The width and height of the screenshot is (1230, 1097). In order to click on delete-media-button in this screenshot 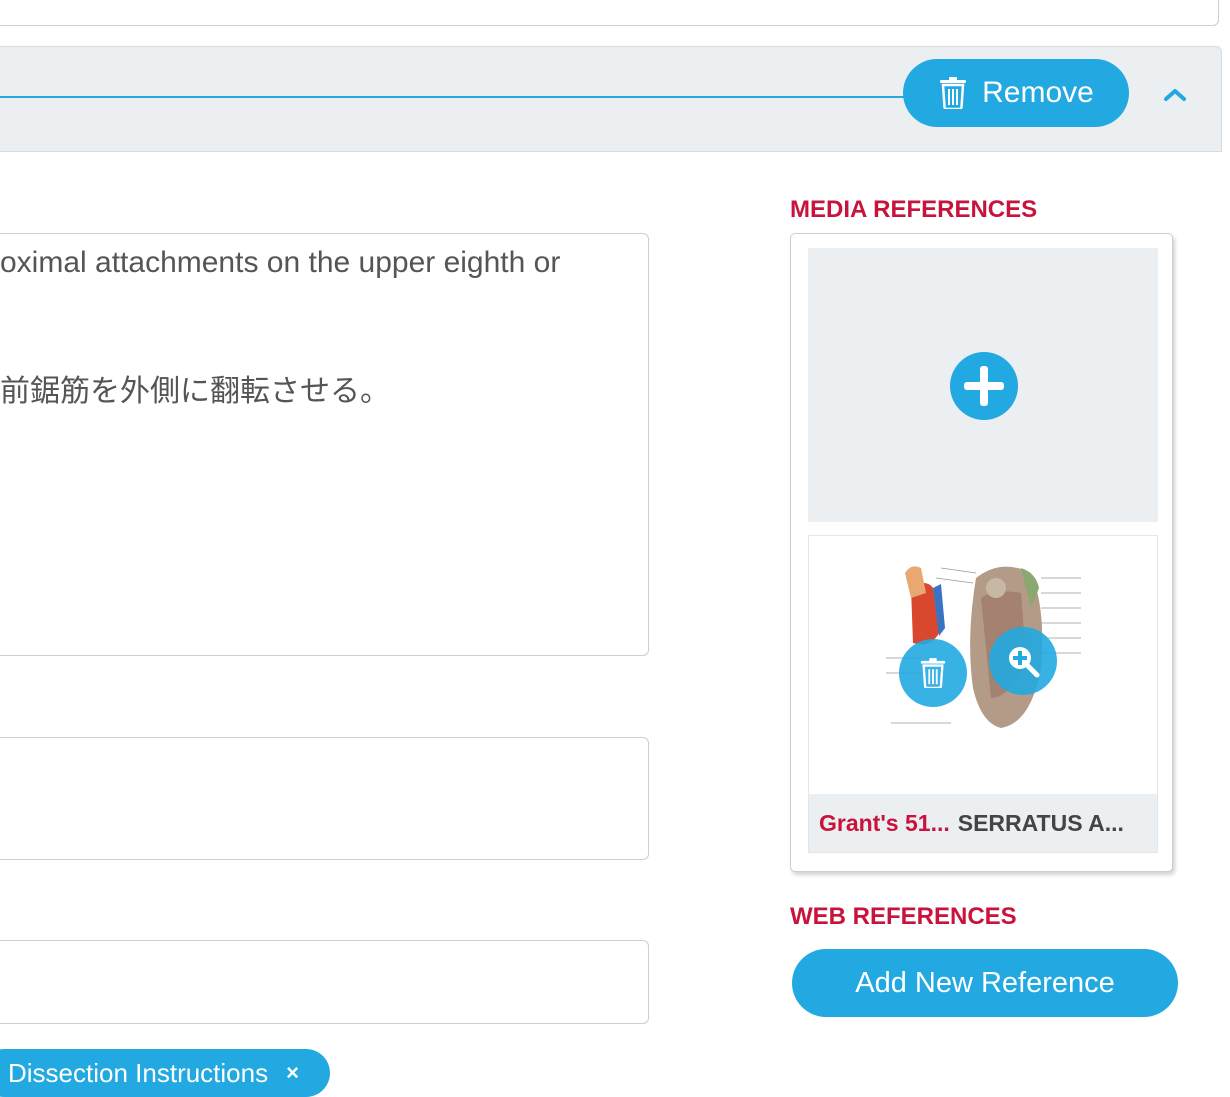, I will do `click(933, 673)`.